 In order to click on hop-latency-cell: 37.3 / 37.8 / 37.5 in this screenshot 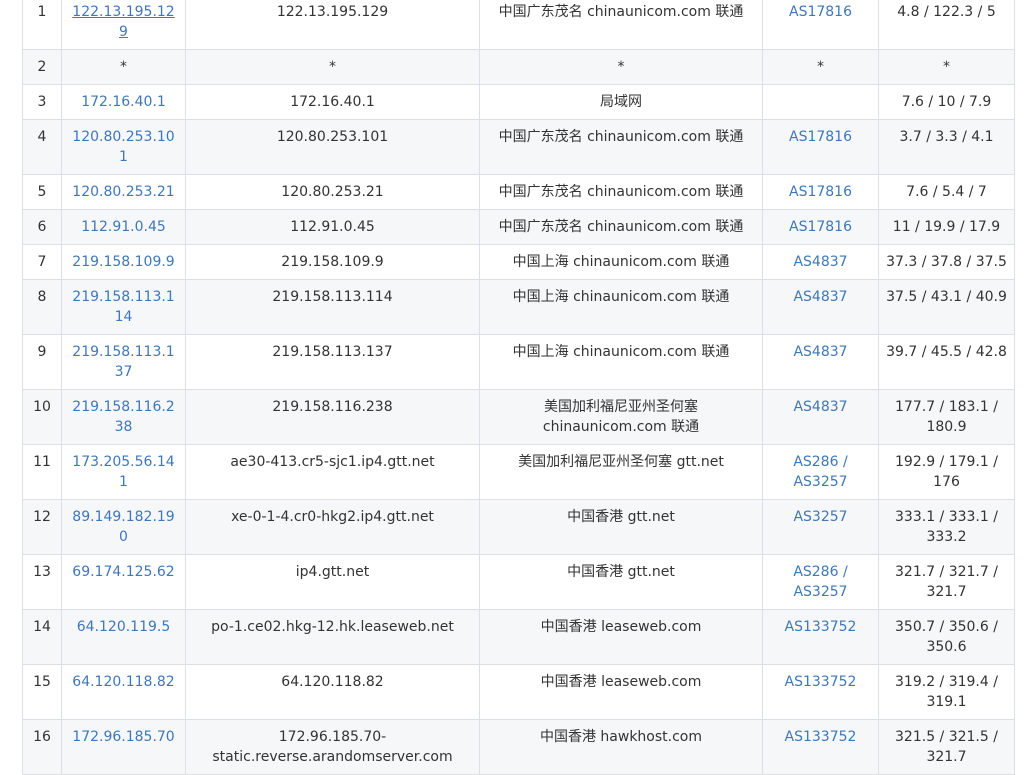, I will do `click(946, 262)`.